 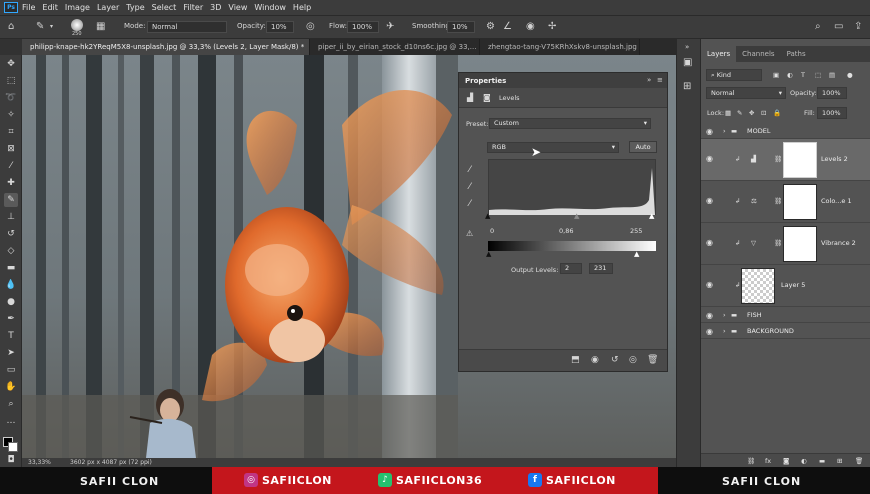 What do you see at coordinates (785, 131) in the screenshot?
I see `layer-row-model: ◉ › ▬ MODEL` at bounding box center [785, 131].